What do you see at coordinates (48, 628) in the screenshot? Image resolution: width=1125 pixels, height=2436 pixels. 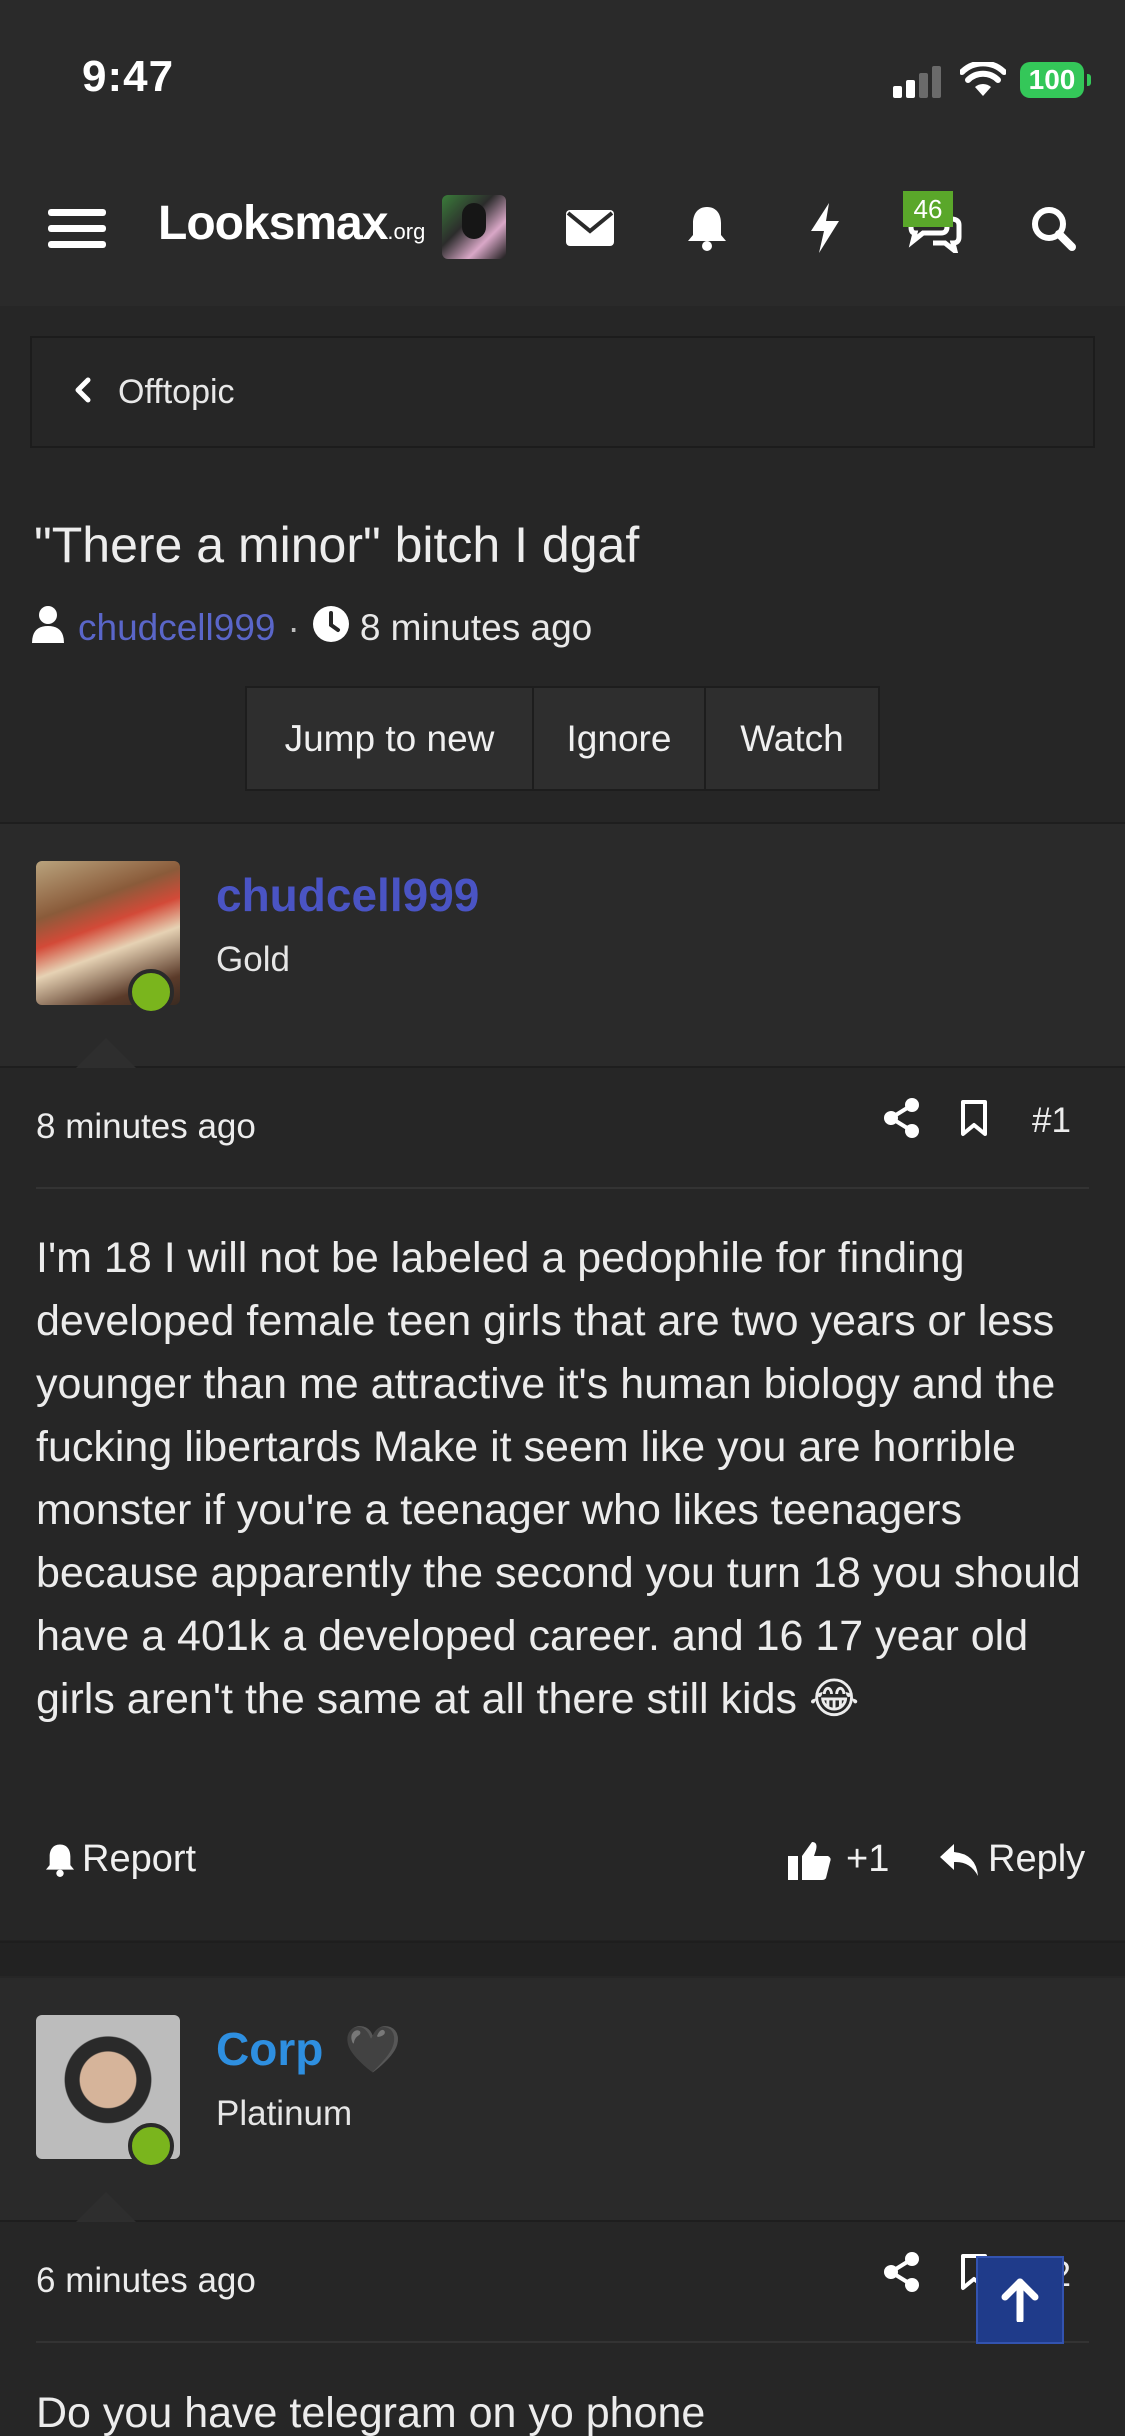 I see `user-icon` at bounding box center [48, 628].